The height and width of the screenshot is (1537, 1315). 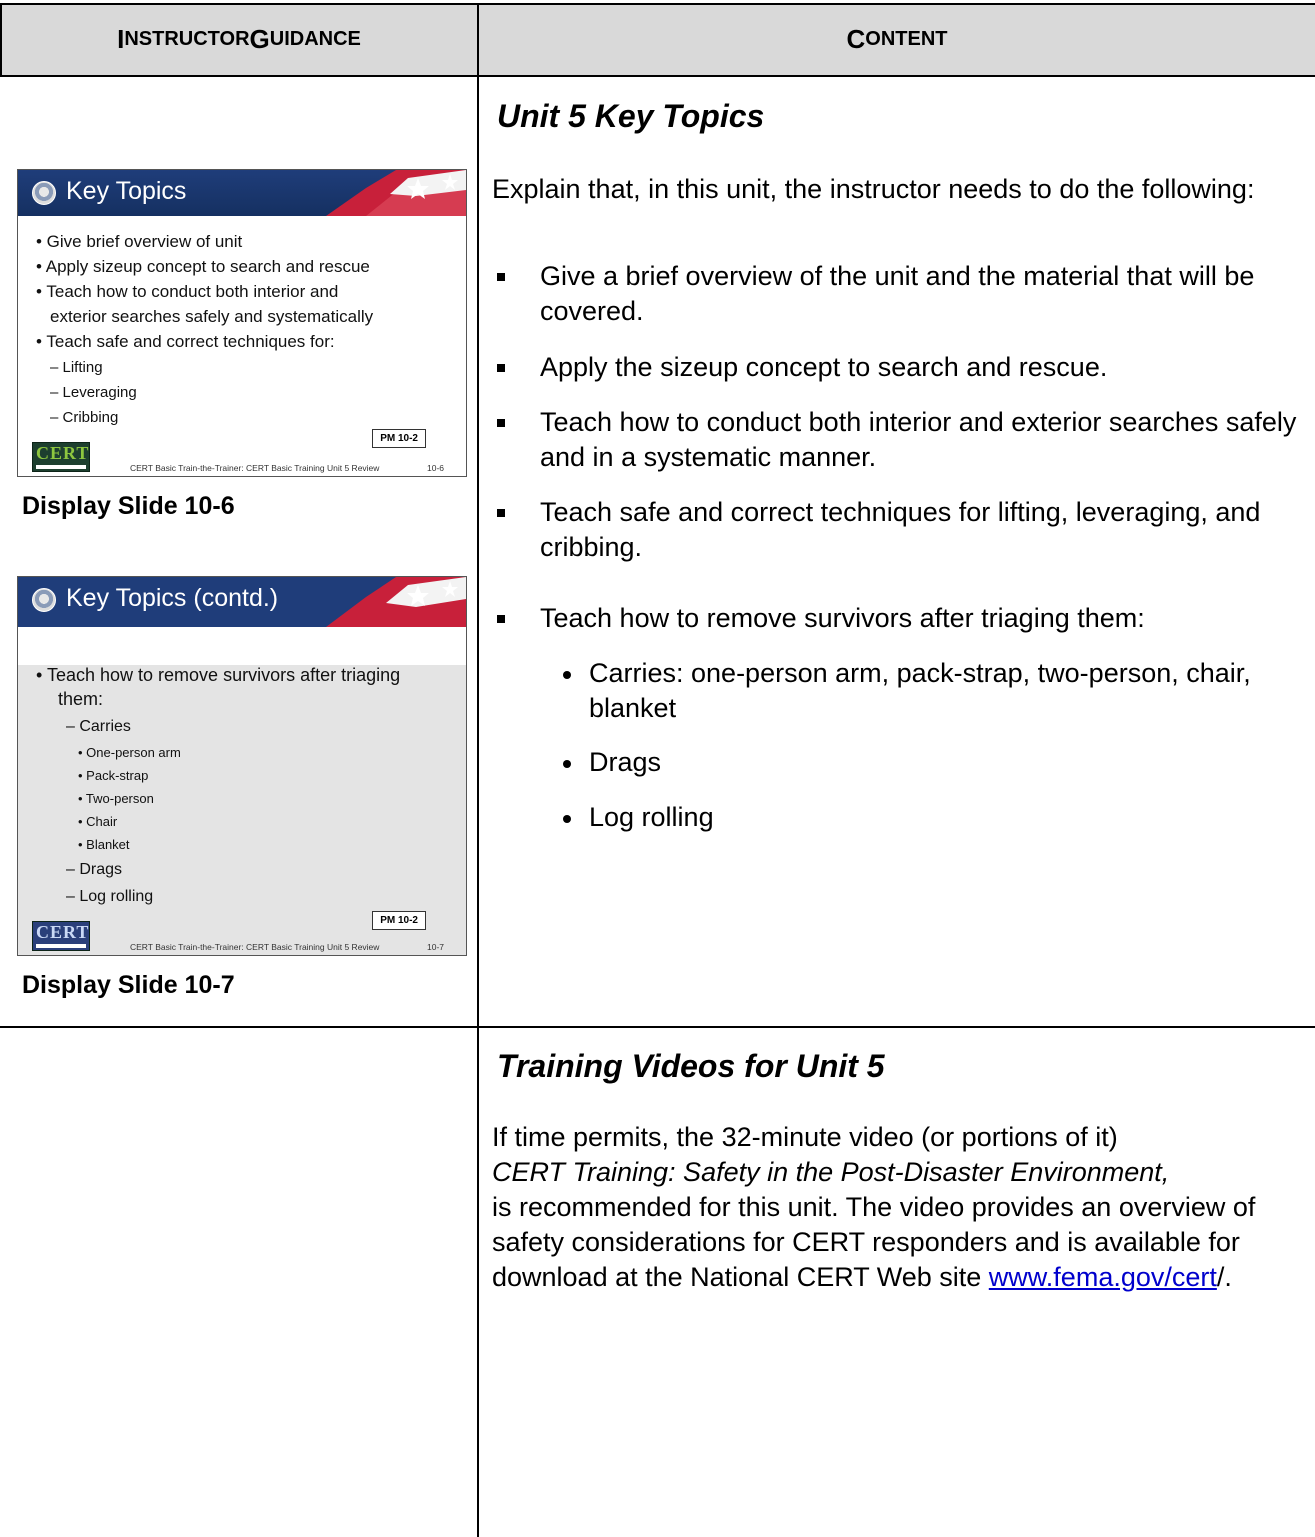 What do you see at coordinates (104, 844) in the screenshot?
I see `slide-sub-sub-bullet: • Blanket` at bounding box center [104, 844].